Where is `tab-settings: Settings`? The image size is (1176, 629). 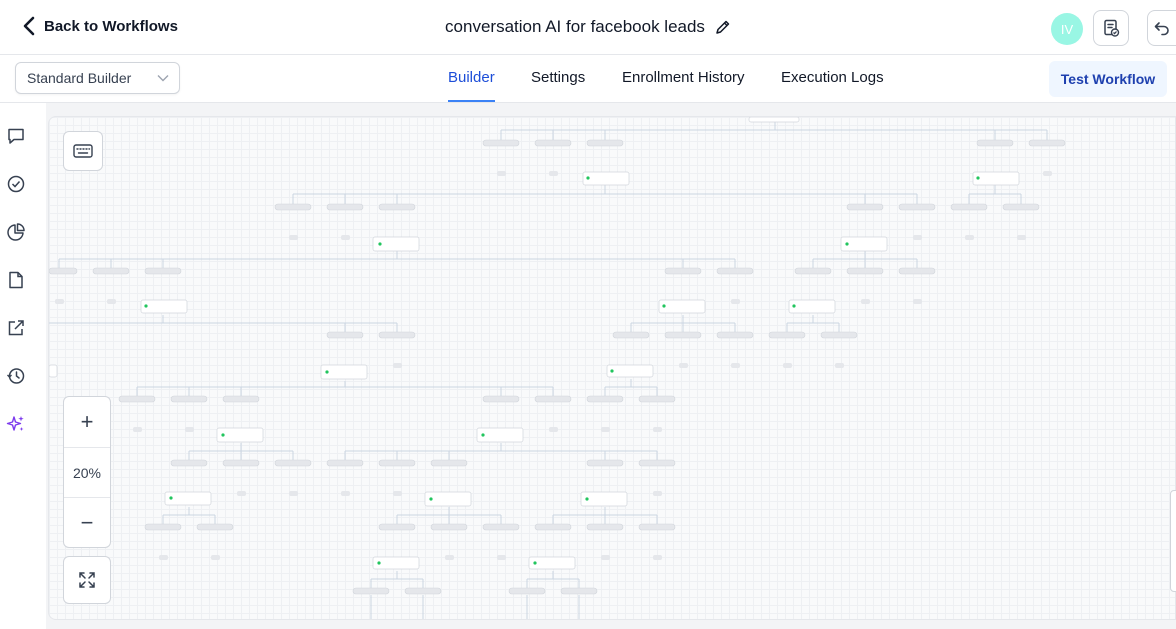 tab-settings: Settings is located at coordinates (558, 85).